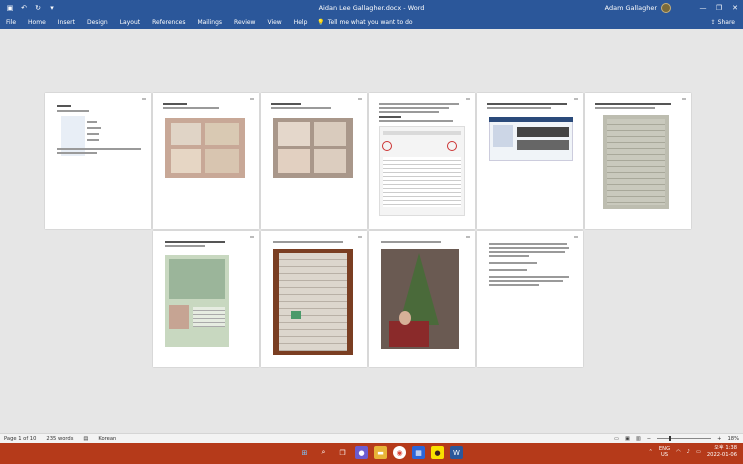 The height and width of the screenshot is (464, 743). I want to click on file-explorer-icon: ▬, so click(380, 452).